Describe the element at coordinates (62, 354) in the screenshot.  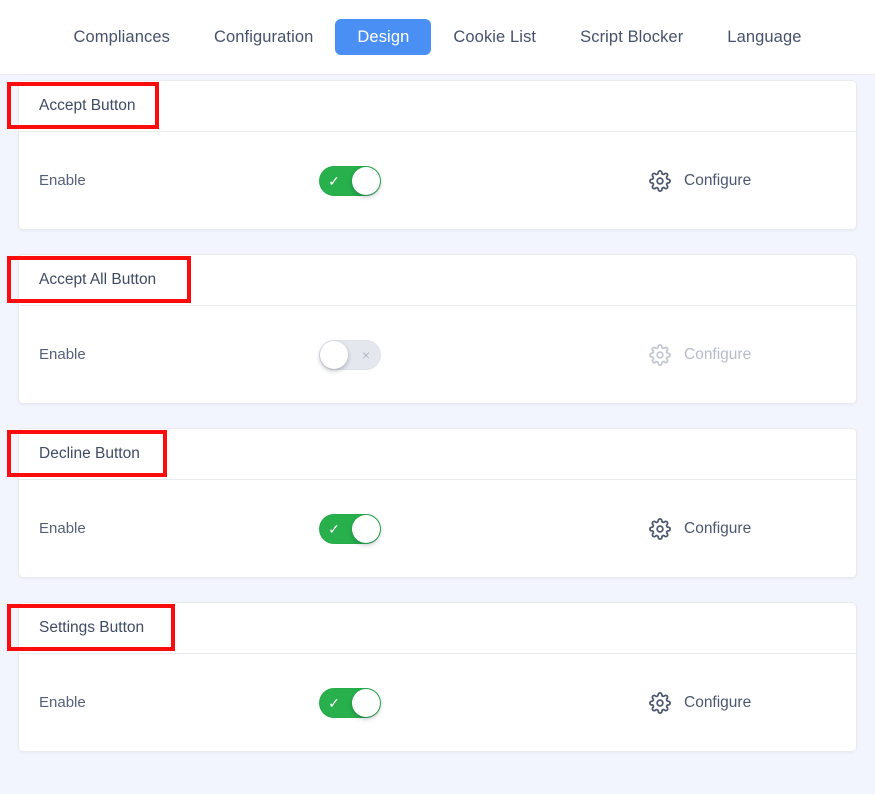
I see `enable-label-accept-all-button: Enable` at that location.